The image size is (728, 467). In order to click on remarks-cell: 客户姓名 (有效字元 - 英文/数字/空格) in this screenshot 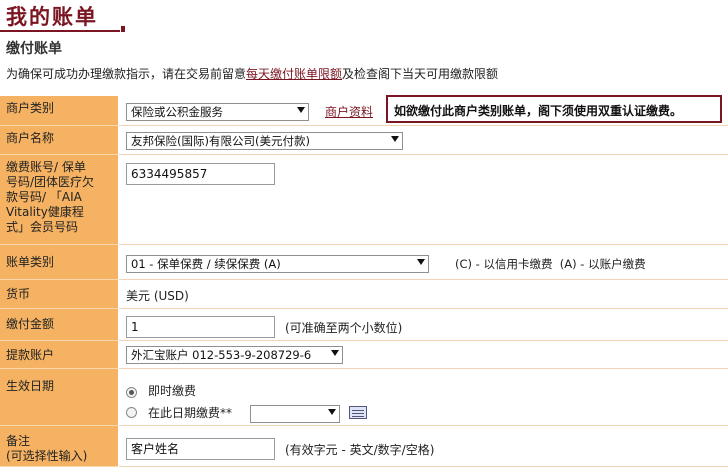, I will do `click(423, 446)`.